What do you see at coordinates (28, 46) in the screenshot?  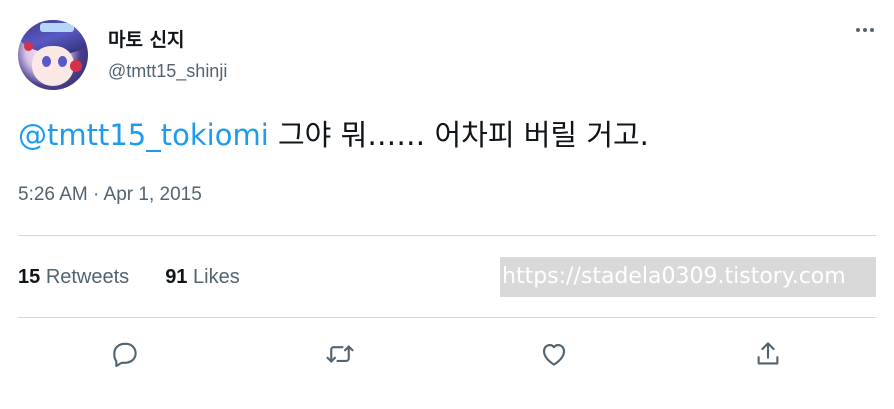 I see `avatar-rose-small` at bounding box center [28, 46].